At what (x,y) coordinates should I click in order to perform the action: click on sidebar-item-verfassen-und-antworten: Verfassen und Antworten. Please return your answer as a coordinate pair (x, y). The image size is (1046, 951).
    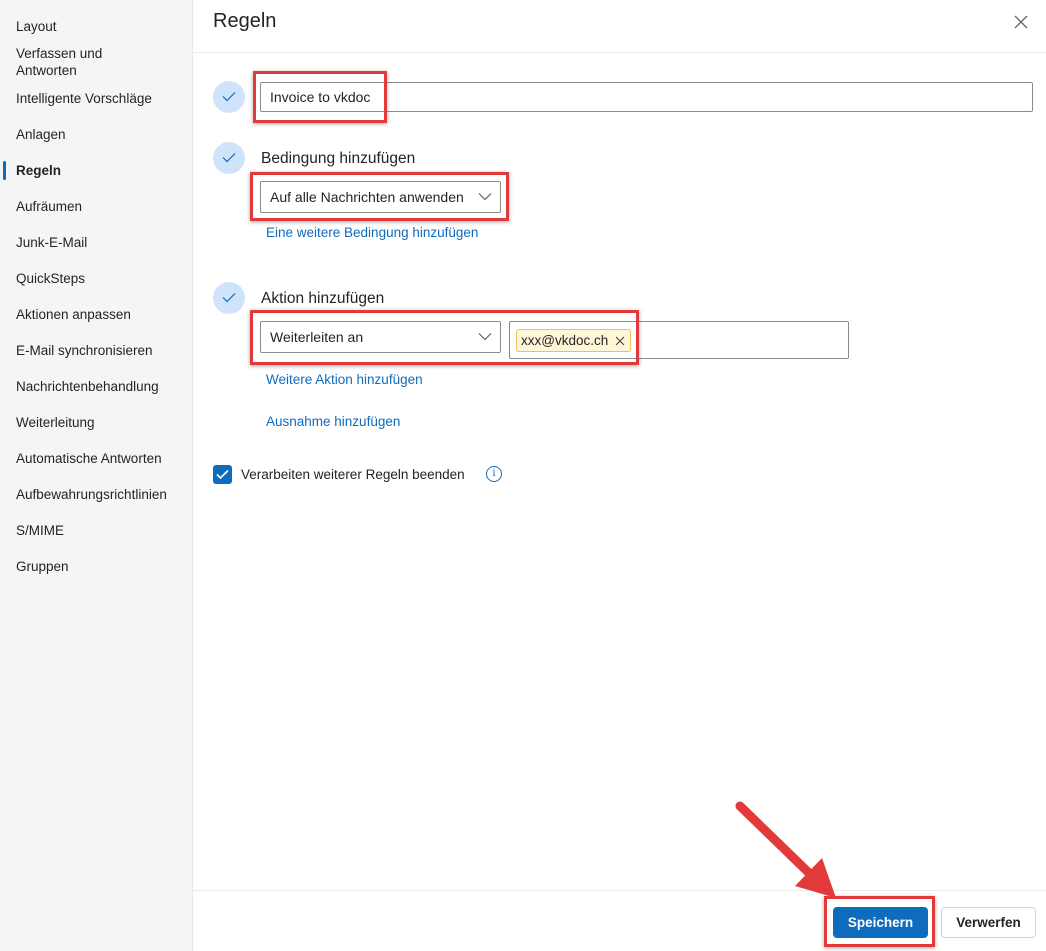
    Looking at the image, I should click on (71, 62).